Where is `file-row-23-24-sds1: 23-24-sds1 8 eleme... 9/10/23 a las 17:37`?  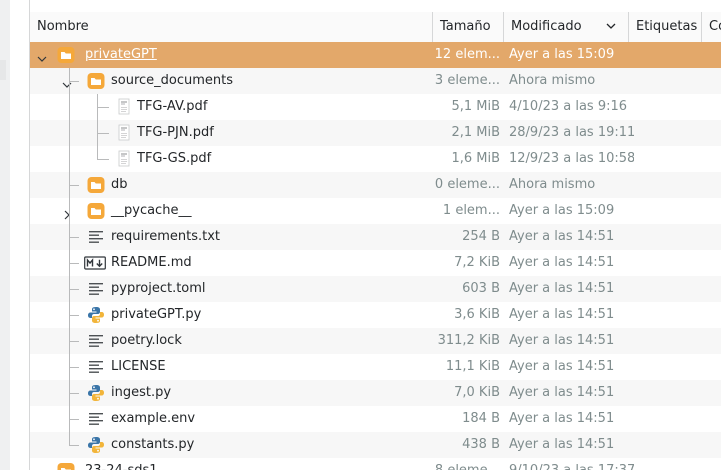
file-row-23-24-sds1: 23-24-sds1 8 eleme... 9/10/23 a las 17:37 is located at coordinates (375, 464).